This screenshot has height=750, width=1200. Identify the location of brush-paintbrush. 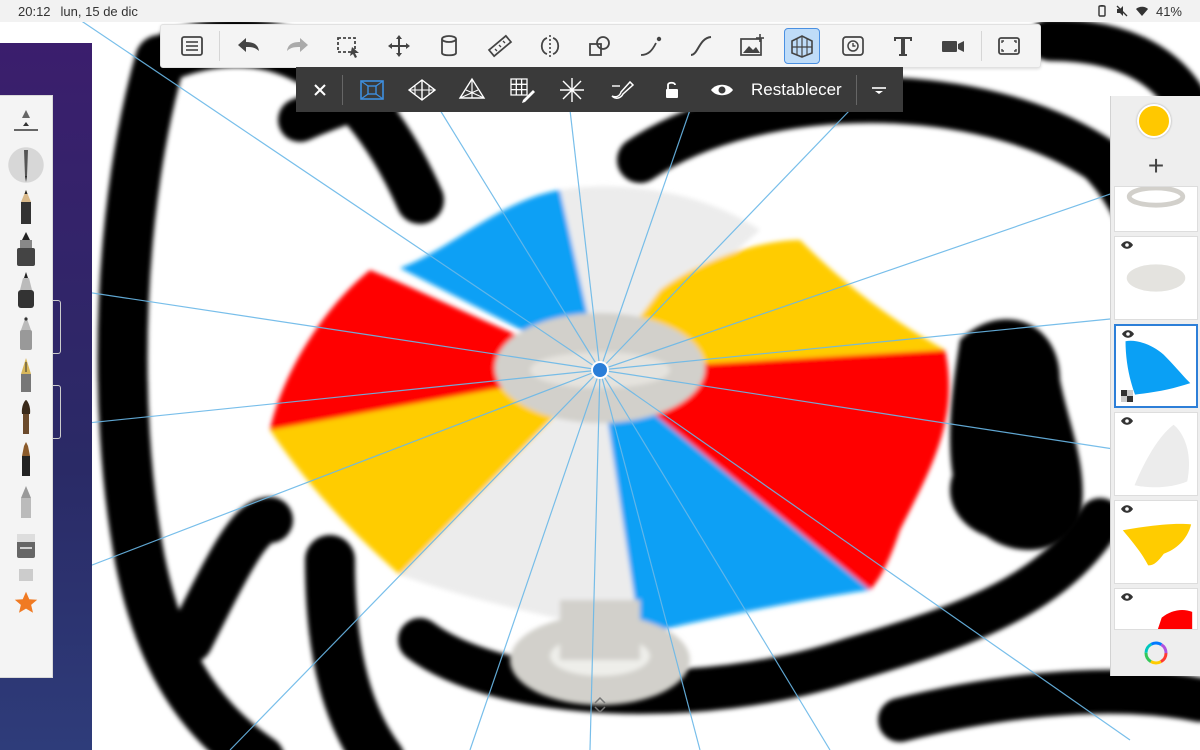
(26, 417).